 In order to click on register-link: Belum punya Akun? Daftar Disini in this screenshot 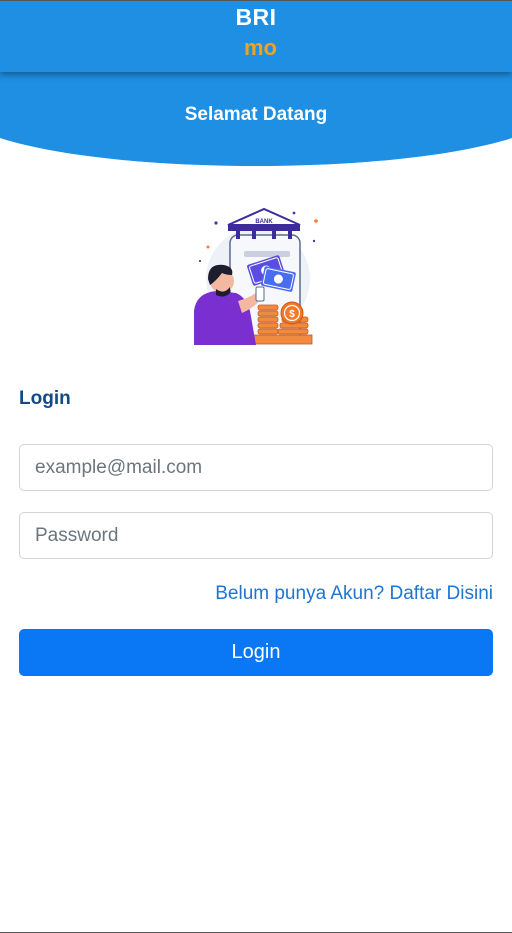, I will do `click(354, 594)`.